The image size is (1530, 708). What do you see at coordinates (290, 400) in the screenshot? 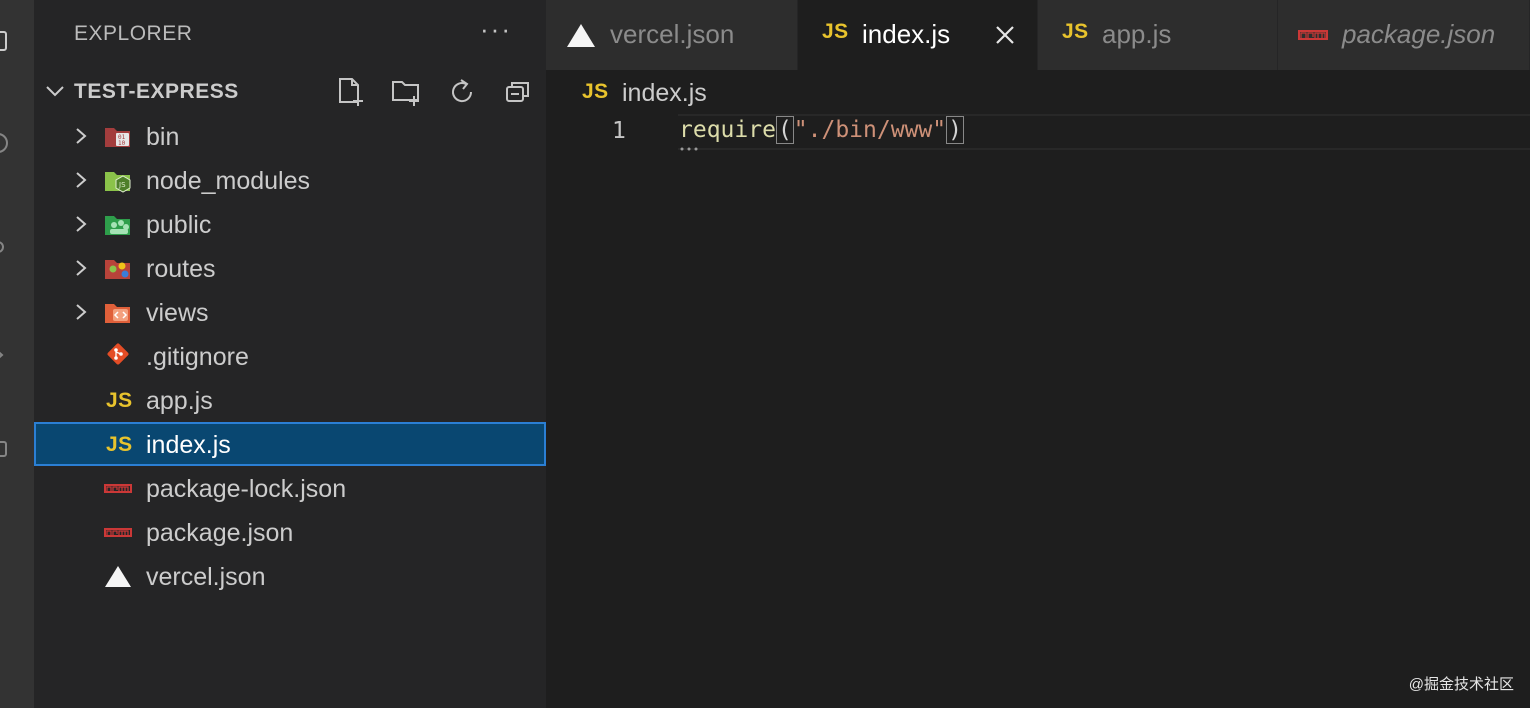
I see `tree-item-app-js: JS app.js` at bounding box center [290, 400].